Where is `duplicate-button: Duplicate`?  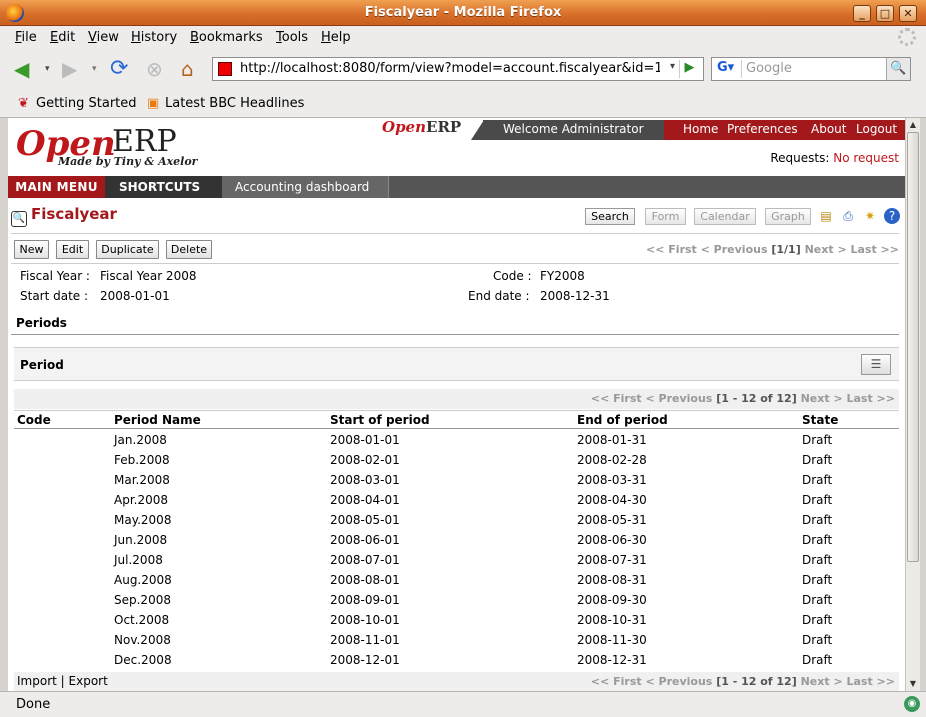 duplicate-button: Duplicate is located at coordinates (127, 249).